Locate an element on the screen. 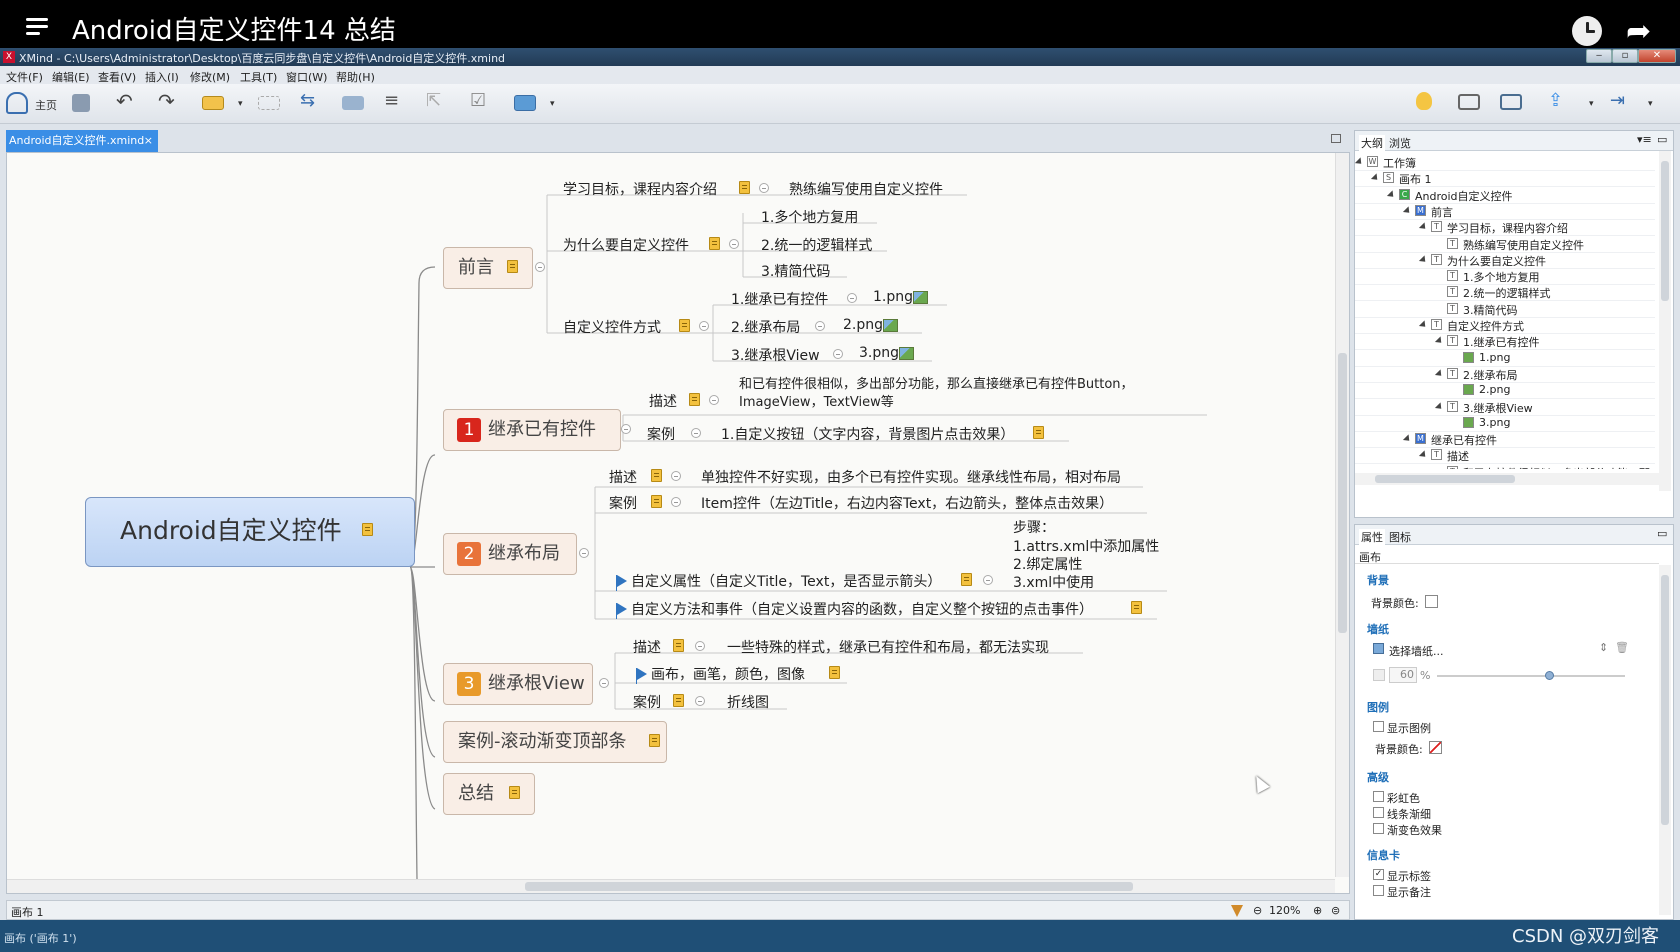 The width and height of the screenshot is (1680, 952). inherit-desc-collapse-icon is located at coordinates (714, 400).